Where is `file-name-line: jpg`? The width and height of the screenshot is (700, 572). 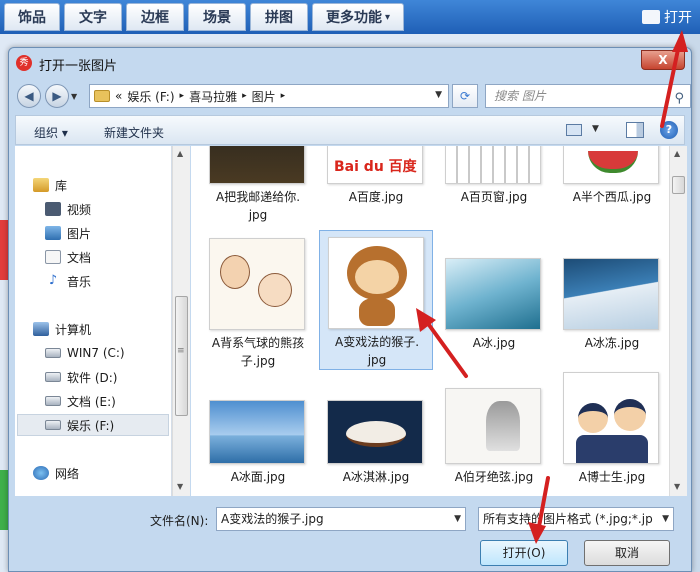
file-name-line: jpg is located at coordinates (258, 215).